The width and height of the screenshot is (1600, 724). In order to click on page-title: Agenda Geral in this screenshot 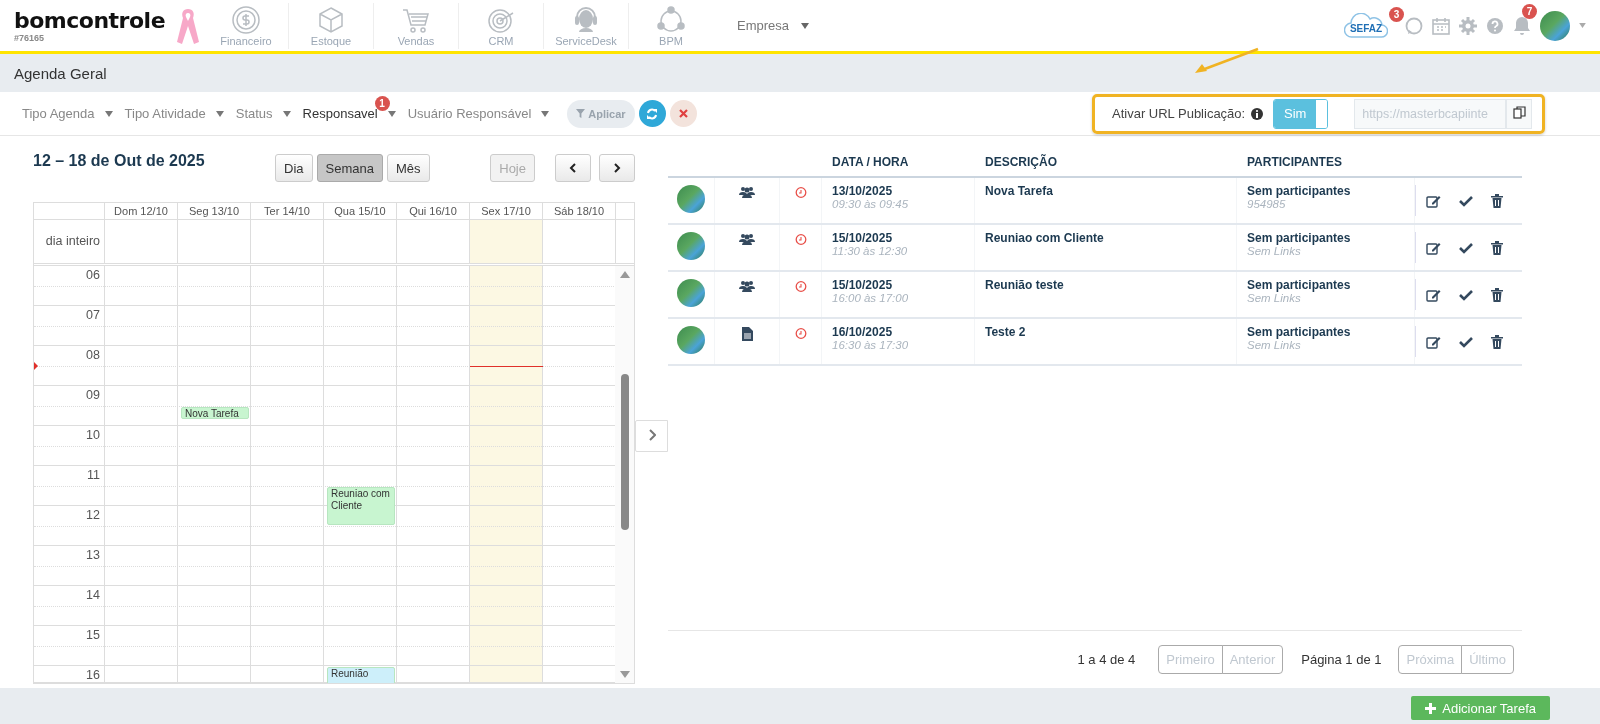, I will do `click(60, 73)`.